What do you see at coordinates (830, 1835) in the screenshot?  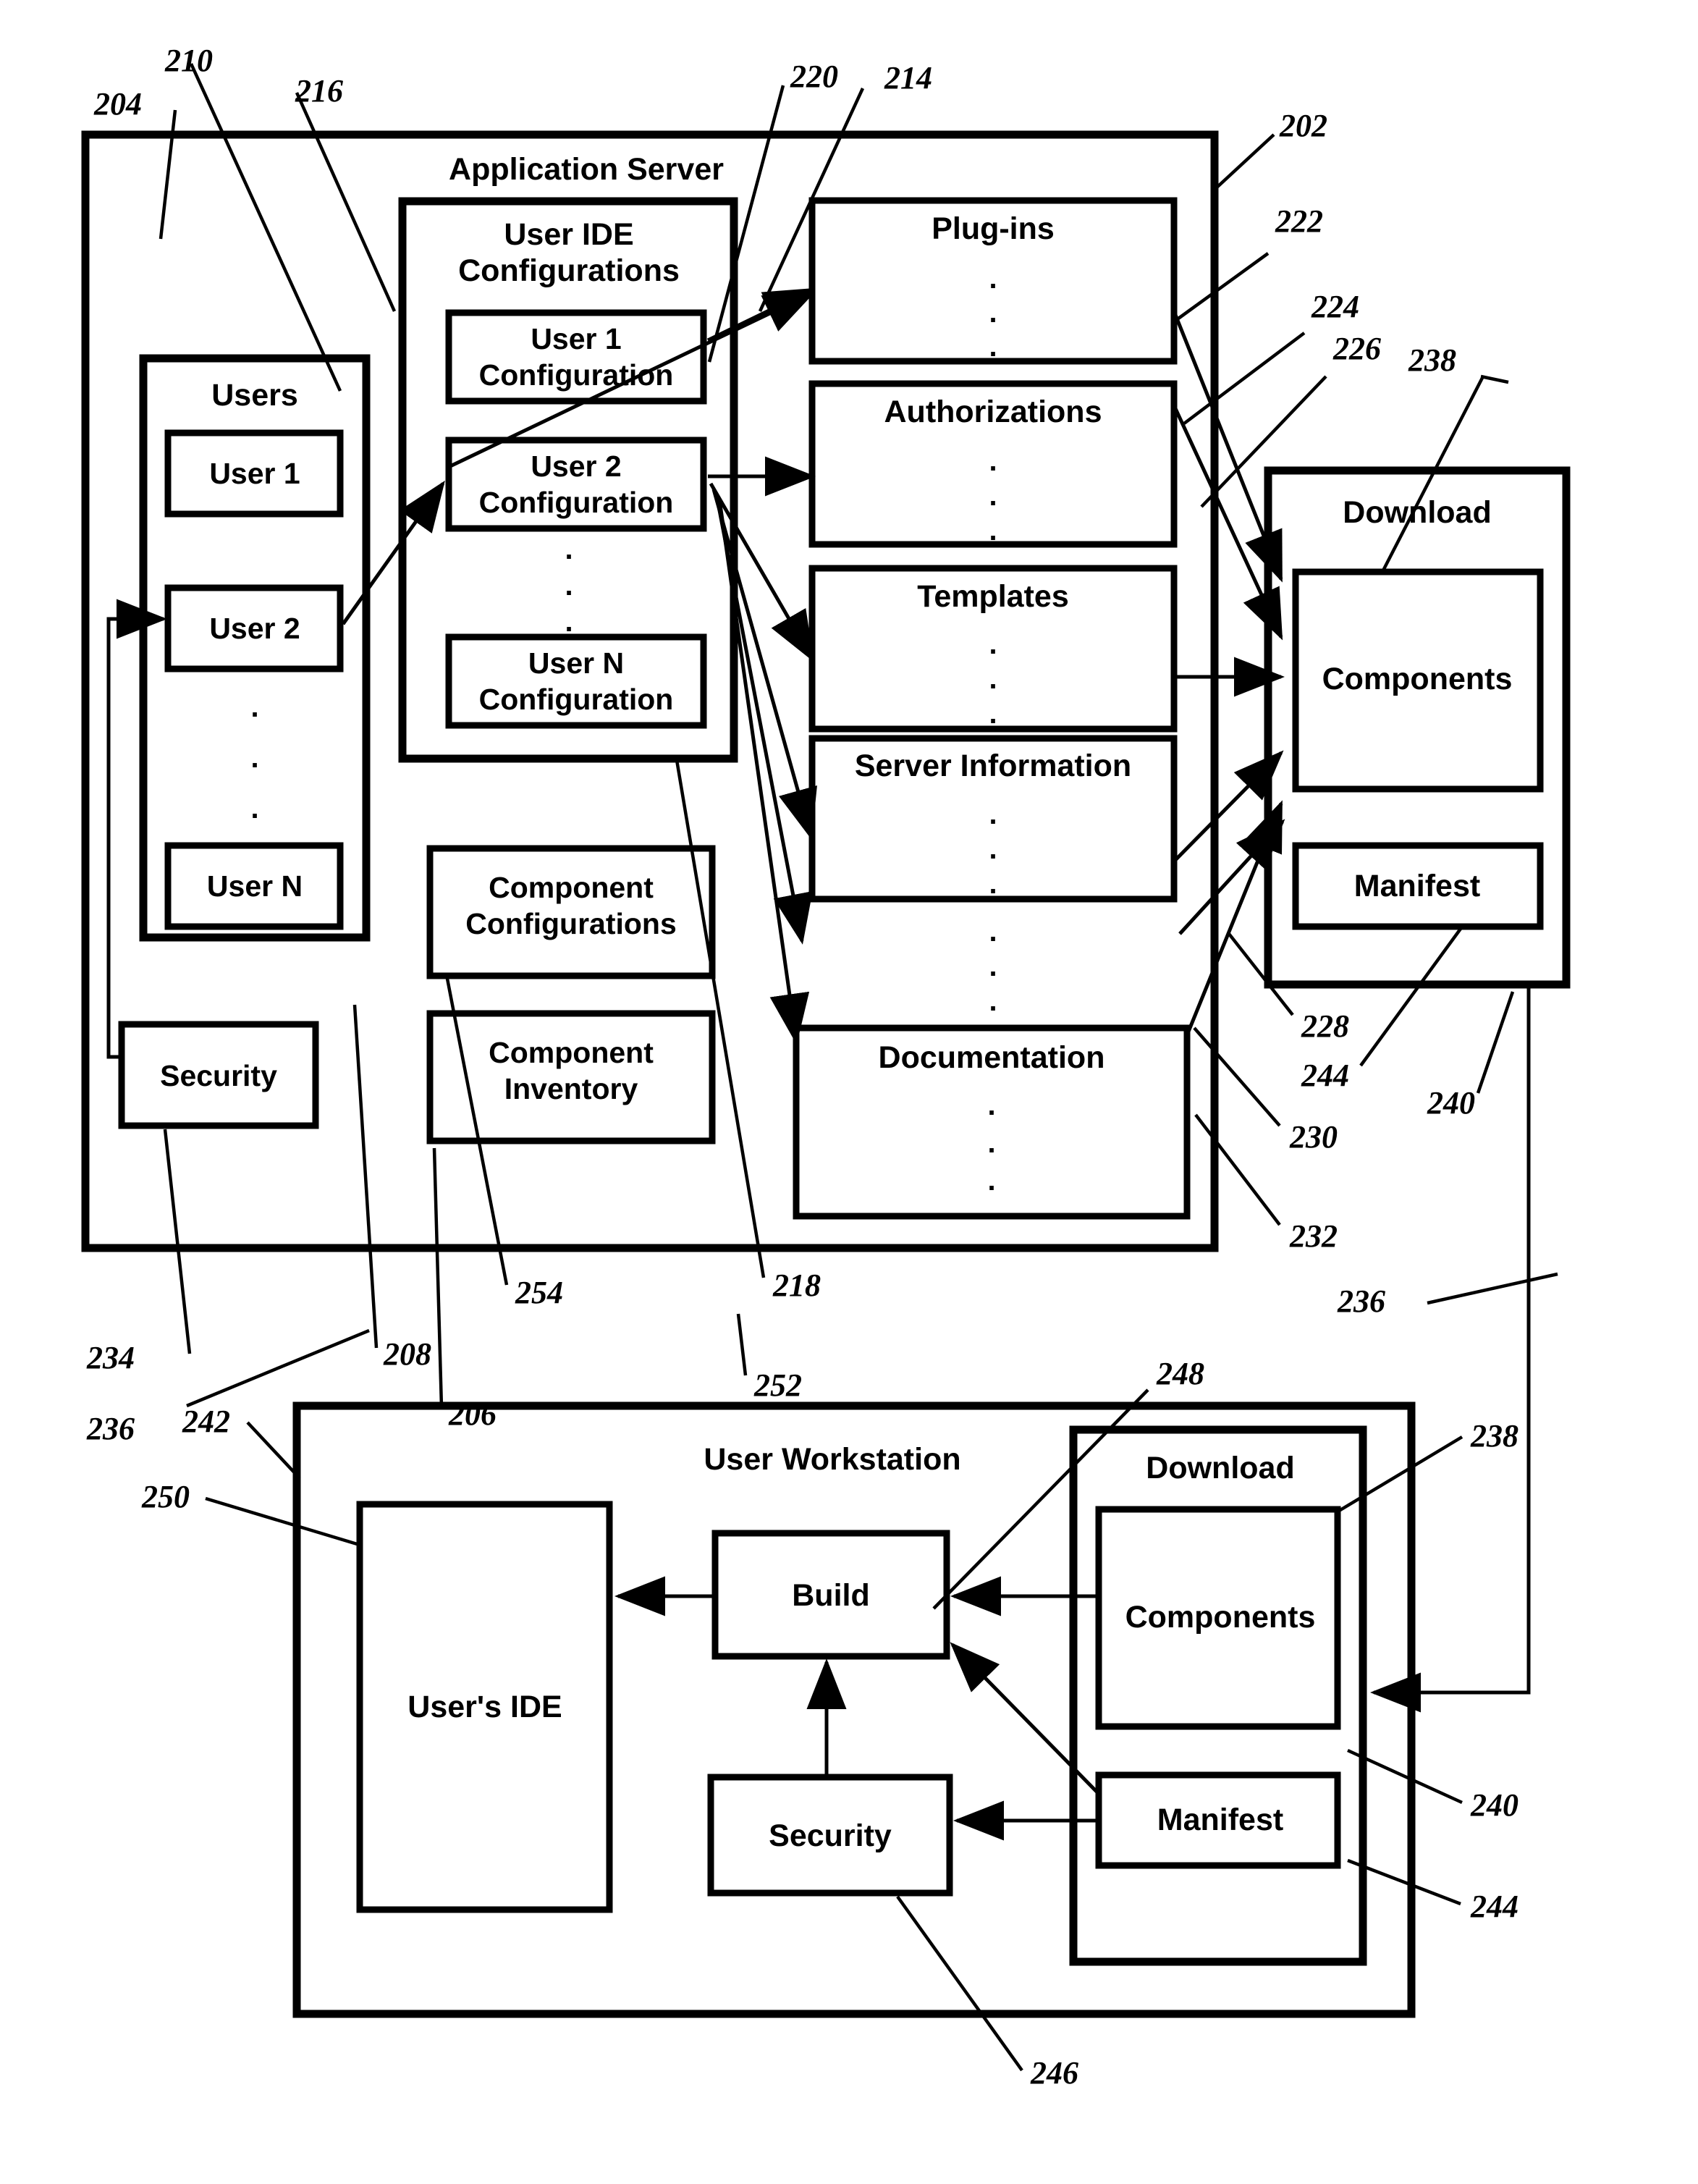 I see `workstation-security-label: Security` at bounding box center [830, 1835].